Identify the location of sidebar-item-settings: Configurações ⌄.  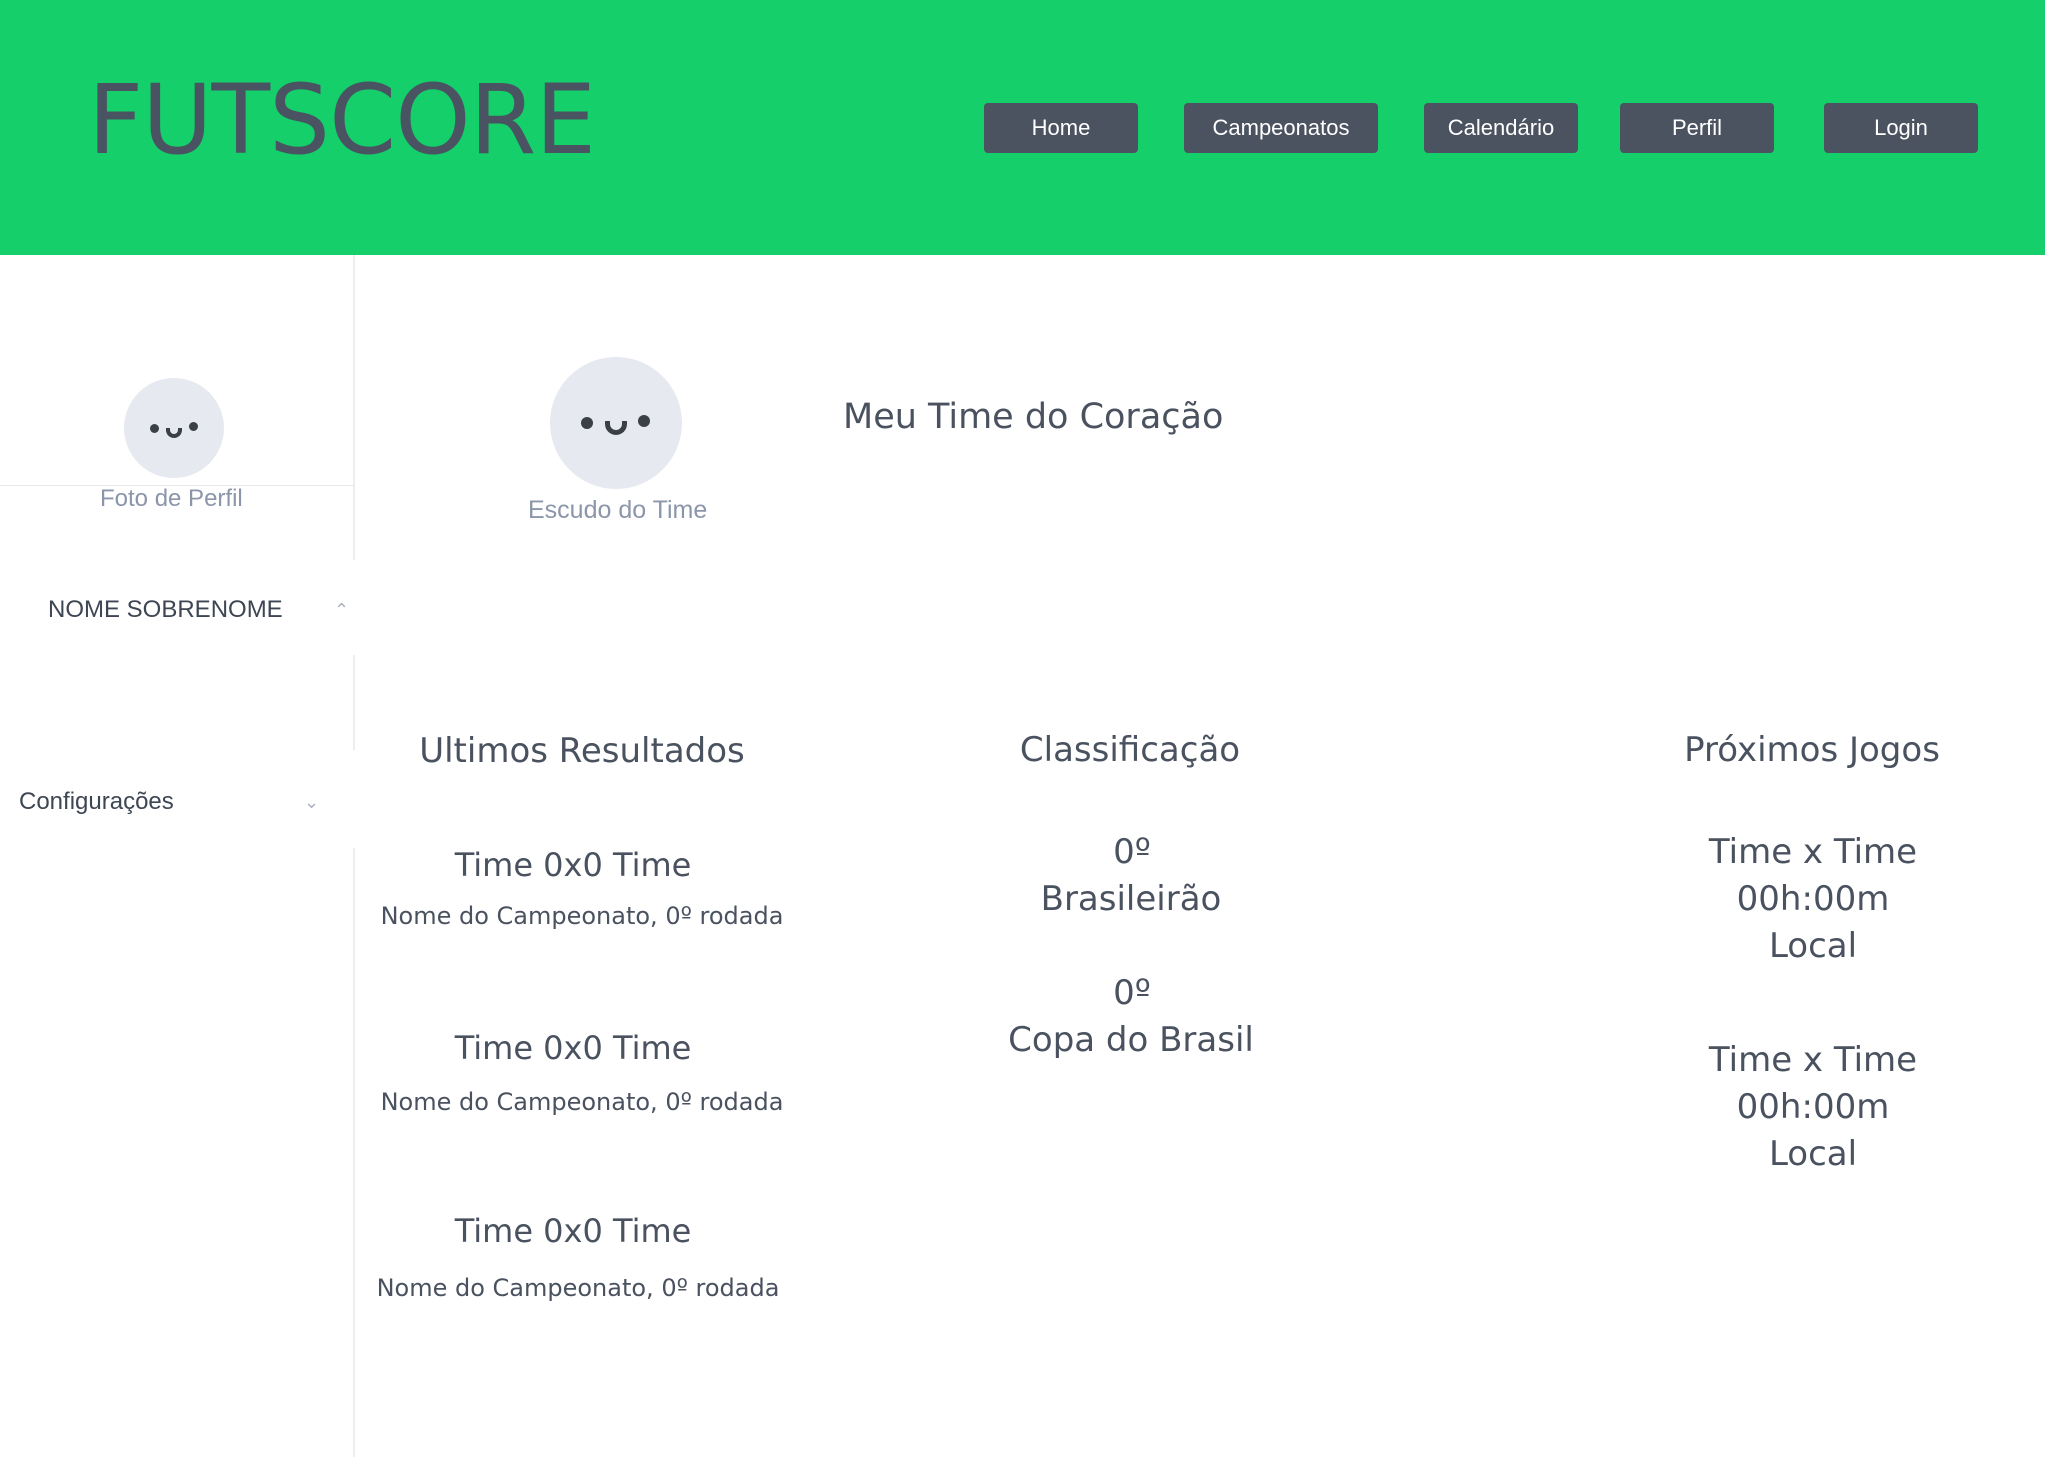
(177, 805).